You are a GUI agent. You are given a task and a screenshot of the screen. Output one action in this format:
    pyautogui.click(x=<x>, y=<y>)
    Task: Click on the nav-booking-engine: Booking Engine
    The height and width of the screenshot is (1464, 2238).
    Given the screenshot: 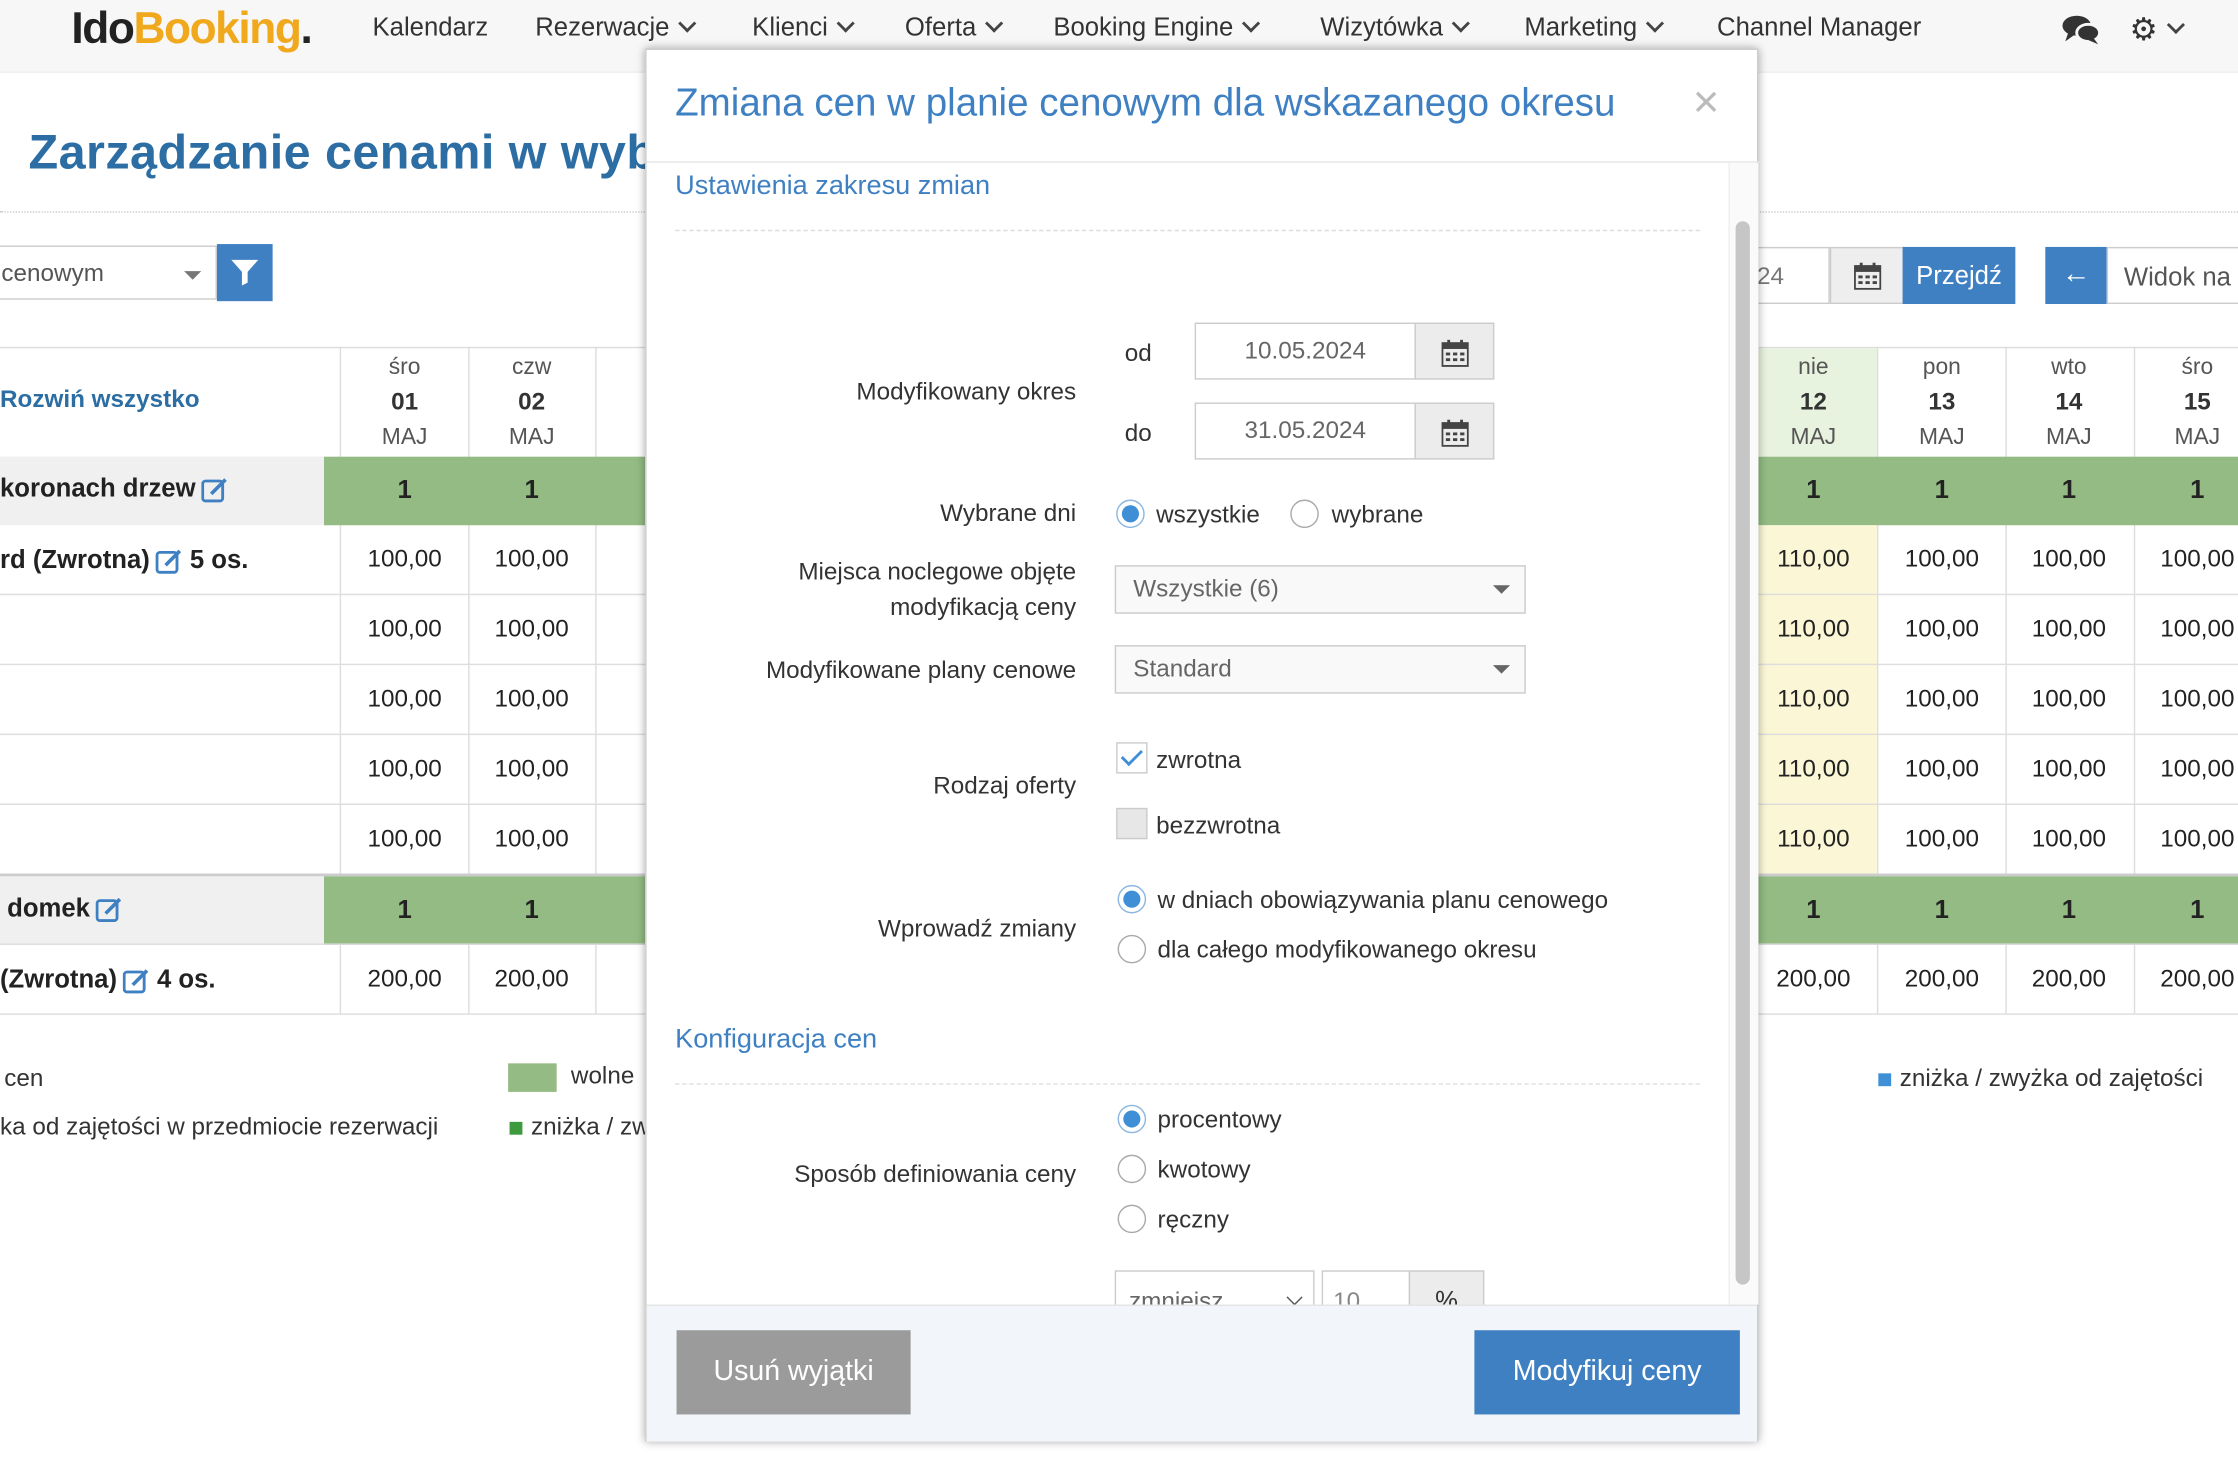 What is the action you would take?
    pyautogui.click(x=1157, y=28)
    